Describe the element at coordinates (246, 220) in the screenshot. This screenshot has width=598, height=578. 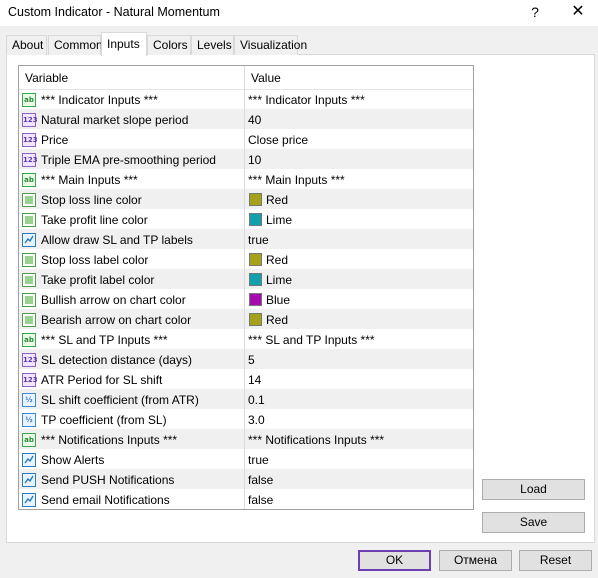
I see `table-row: Take profit line color Lime` at that location.